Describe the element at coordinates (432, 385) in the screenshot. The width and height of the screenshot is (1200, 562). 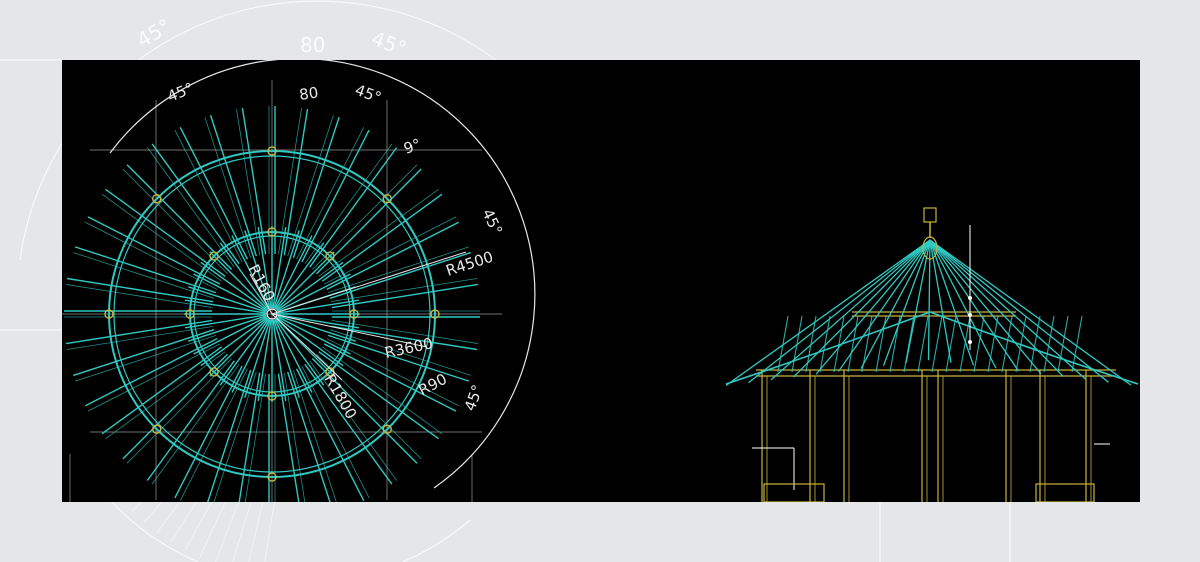
I see `dim-radius-column: R90` at that location.